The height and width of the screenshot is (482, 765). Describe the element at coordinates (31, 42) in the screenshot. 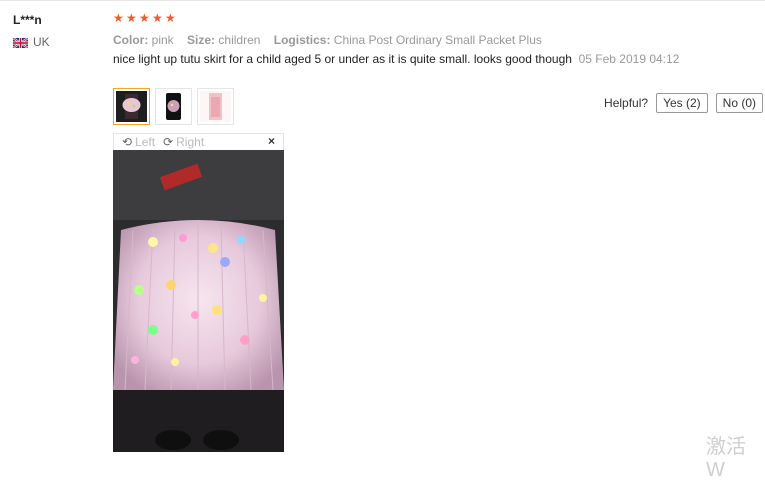

I see `reviewer-country: UK` at that location.